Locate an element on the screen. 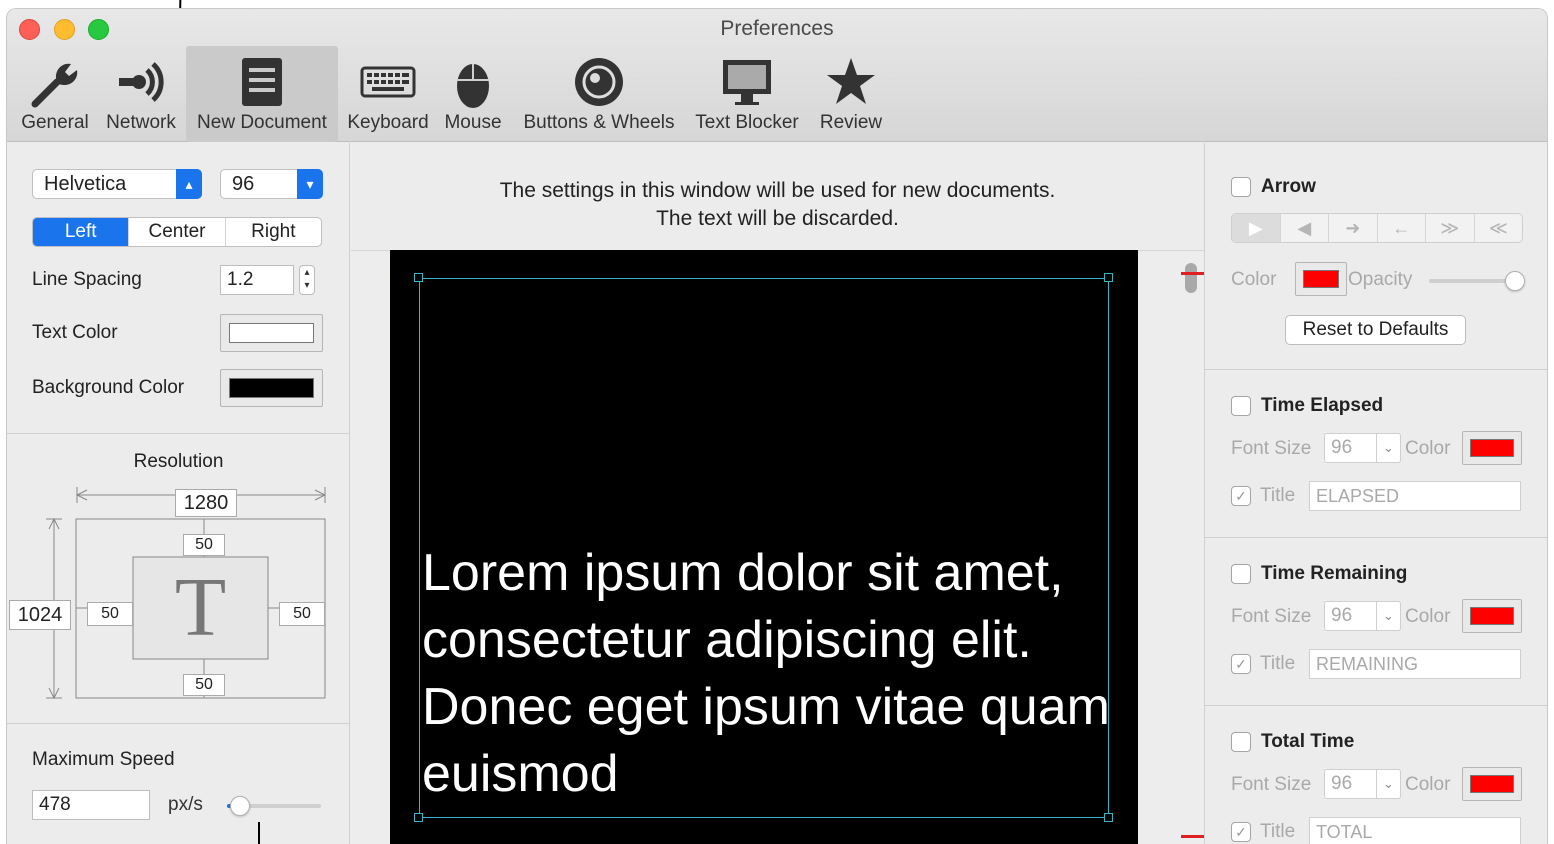 Image resolution: width=1554 pixels, height=844 pixels. arrow-style-option: ← is located at coordinates (1402, 228).